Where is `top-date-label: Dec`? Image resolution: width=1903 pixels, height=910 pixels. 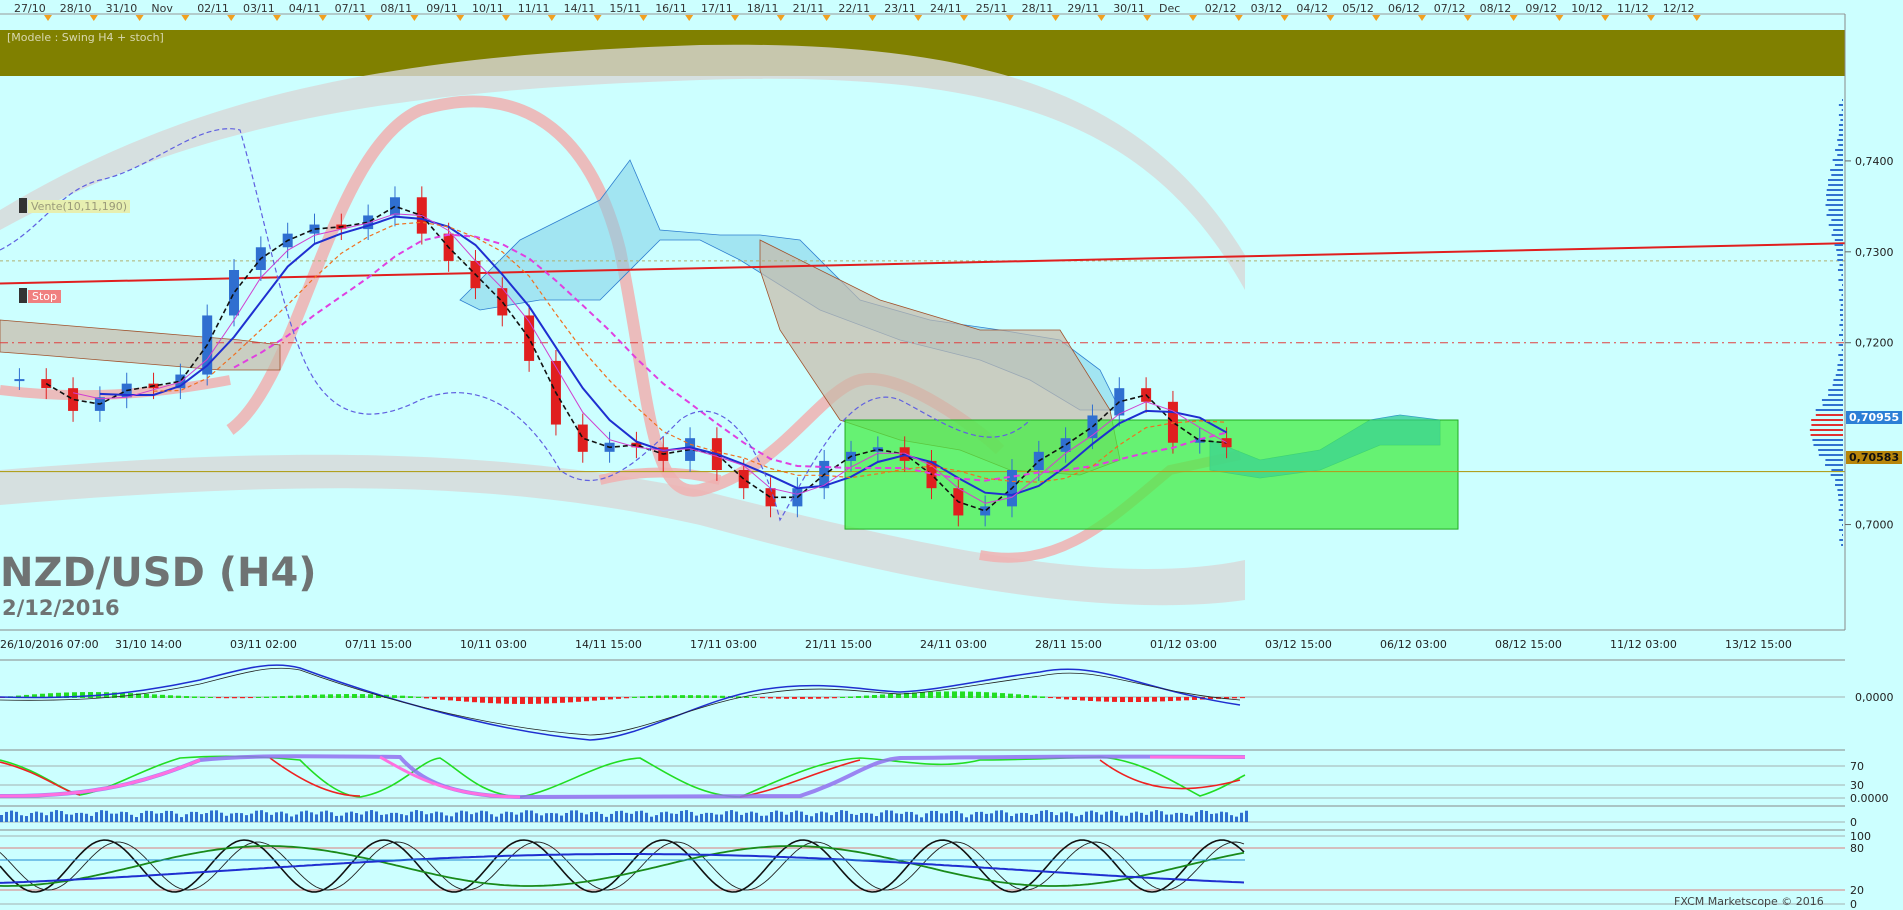
top-date-label: Dec is located at coordinates (1169, 8).